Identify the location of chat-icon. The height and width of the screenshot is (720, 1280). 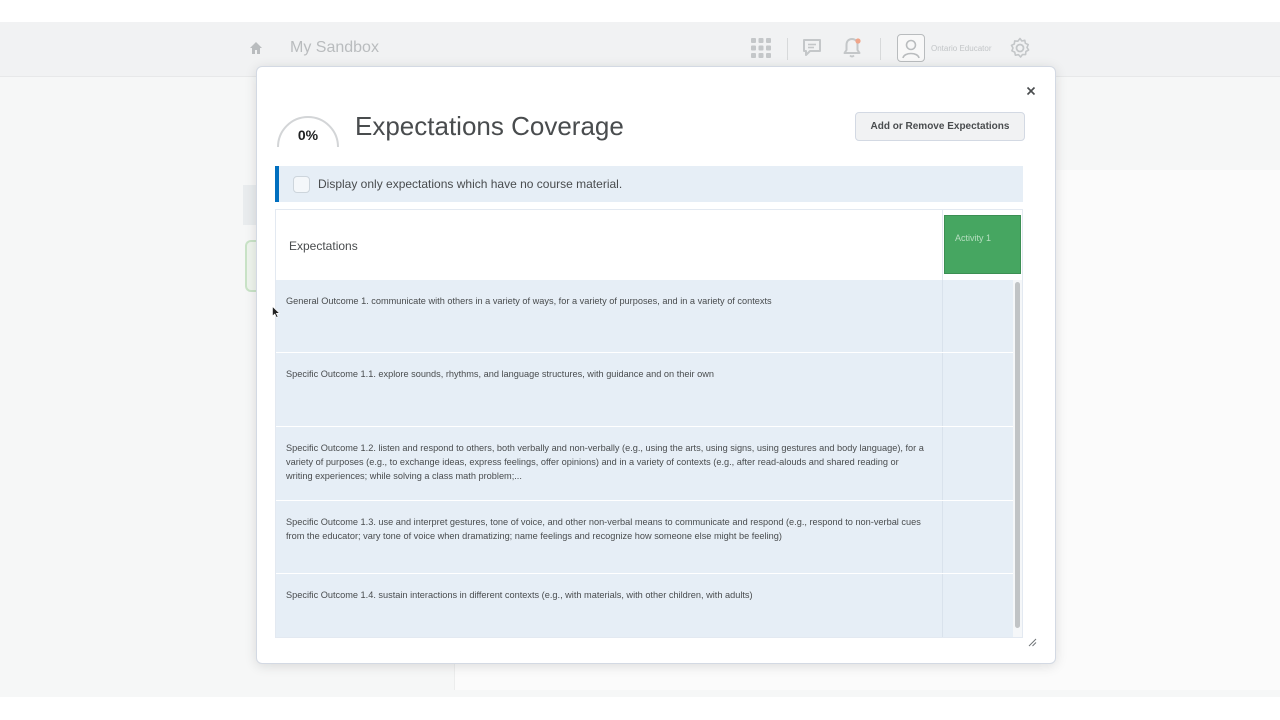
(812, 48).